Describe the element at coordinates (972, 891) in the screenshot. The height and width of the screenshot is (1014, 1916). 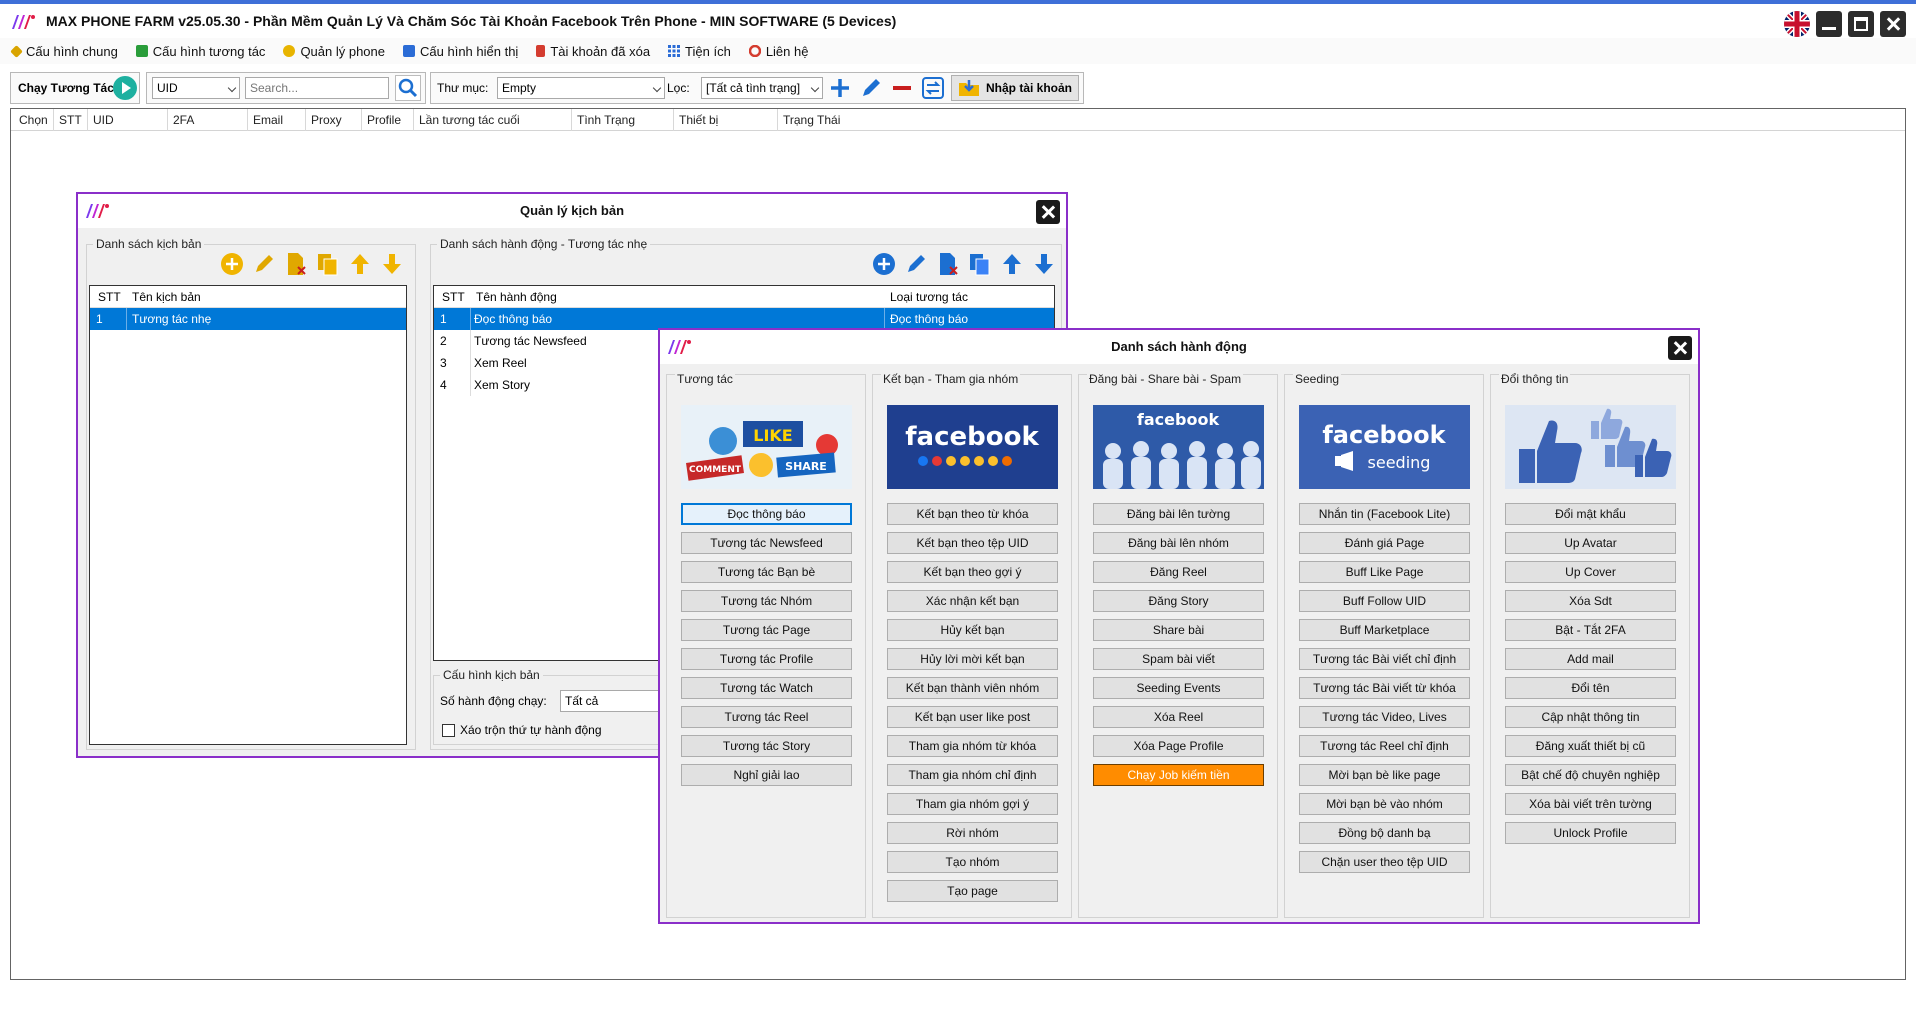
I see `action-button: Tạo page` at that location.